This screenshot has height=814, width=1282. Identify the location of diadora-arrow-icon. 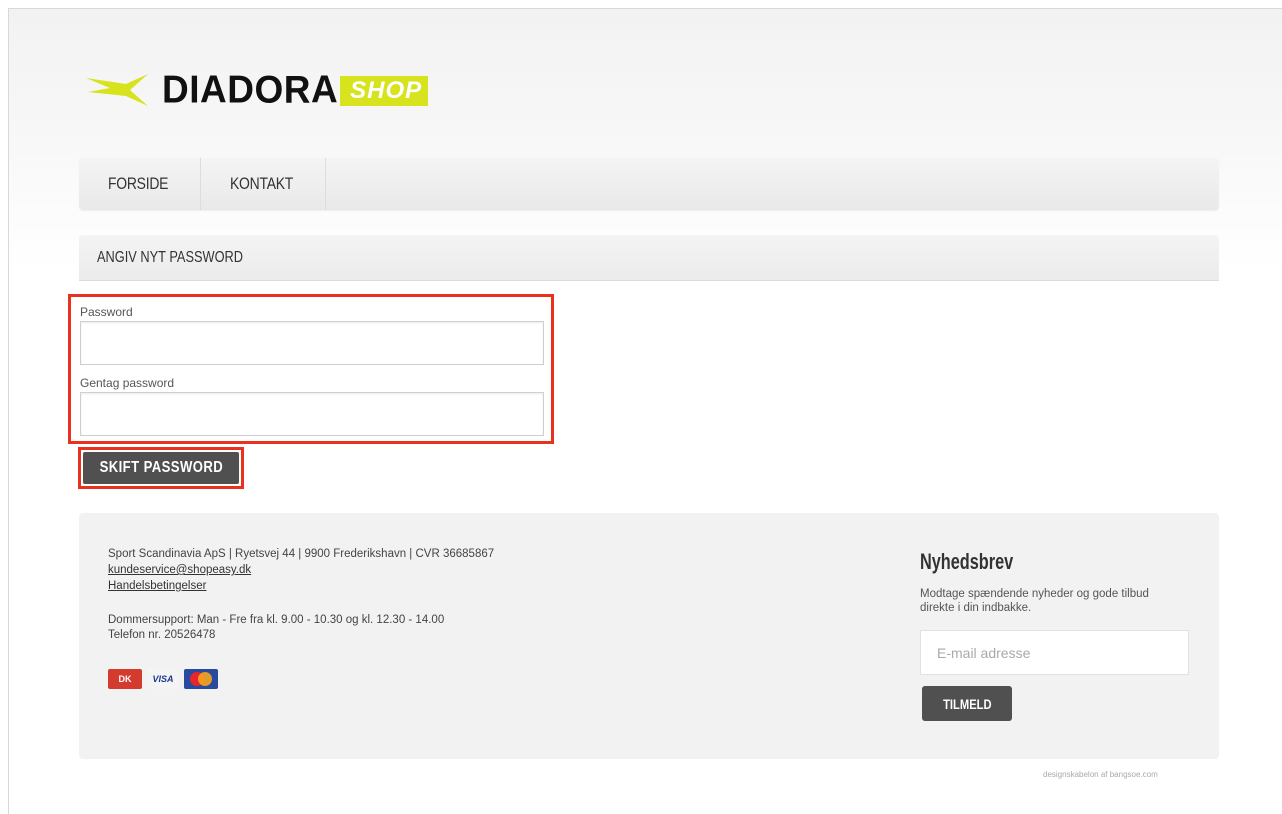
(117, 90).